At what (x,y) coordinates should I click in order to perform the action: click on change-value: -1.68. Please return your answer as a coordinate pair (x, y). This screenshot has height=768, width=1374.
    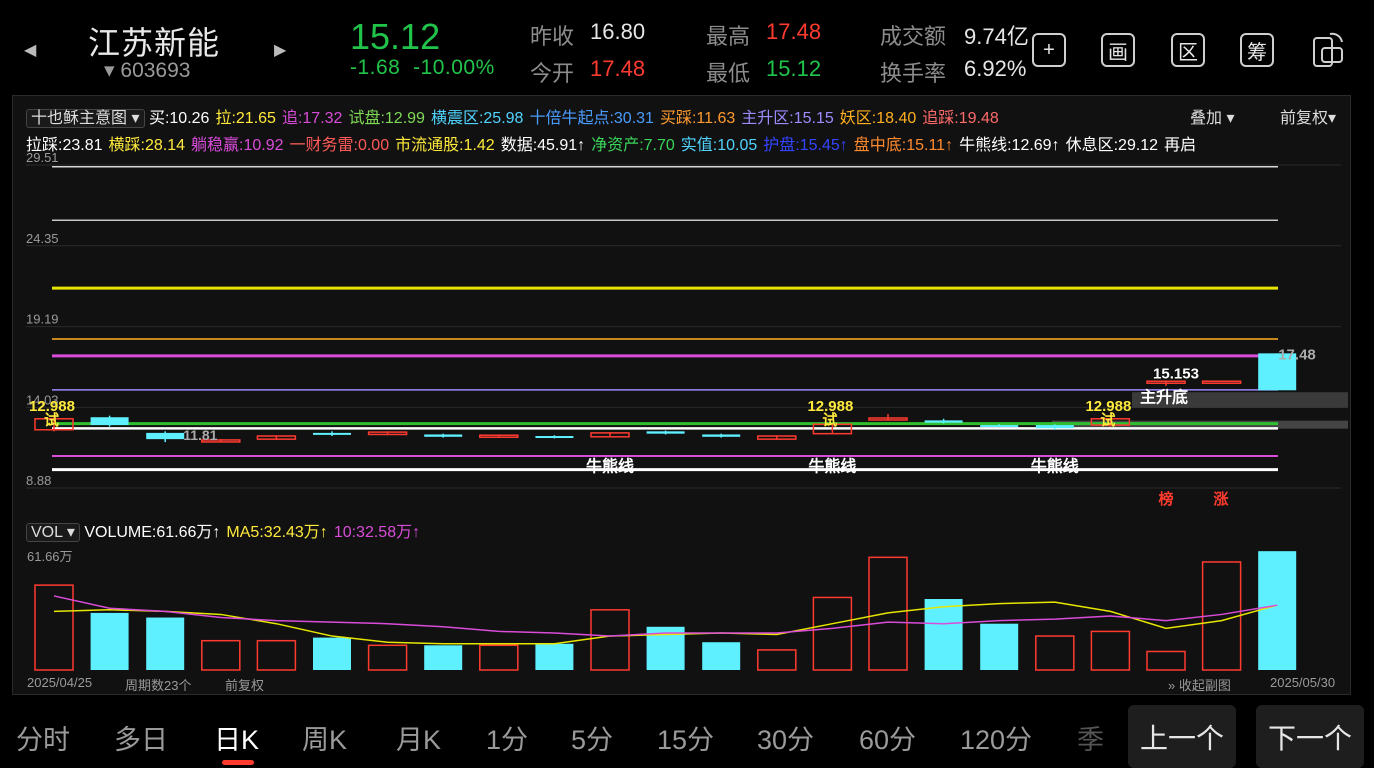
    Looking at the image, I should click on (375, 67).